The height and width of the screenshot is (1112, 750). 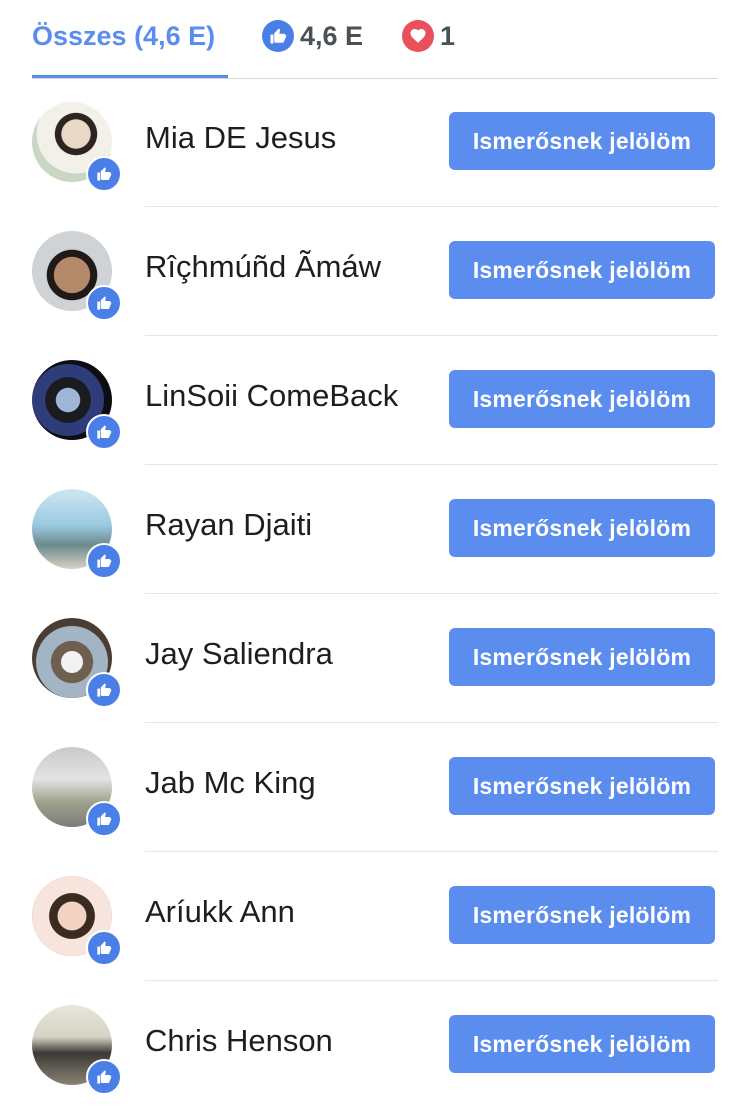 What do you see at coordinates (271, 396) in the screenshot?
I see `person-name: LinSoii ComeBack` at bounding box center [271, 396].